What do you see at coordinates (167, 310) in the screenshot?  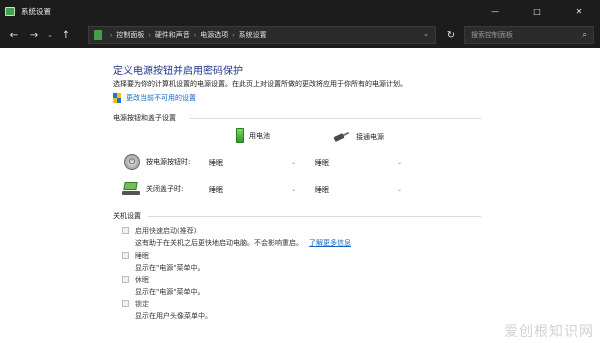 I see `lock-option: 锁定 显示在用户头像菜单中。` at bounding box center [167, 310].